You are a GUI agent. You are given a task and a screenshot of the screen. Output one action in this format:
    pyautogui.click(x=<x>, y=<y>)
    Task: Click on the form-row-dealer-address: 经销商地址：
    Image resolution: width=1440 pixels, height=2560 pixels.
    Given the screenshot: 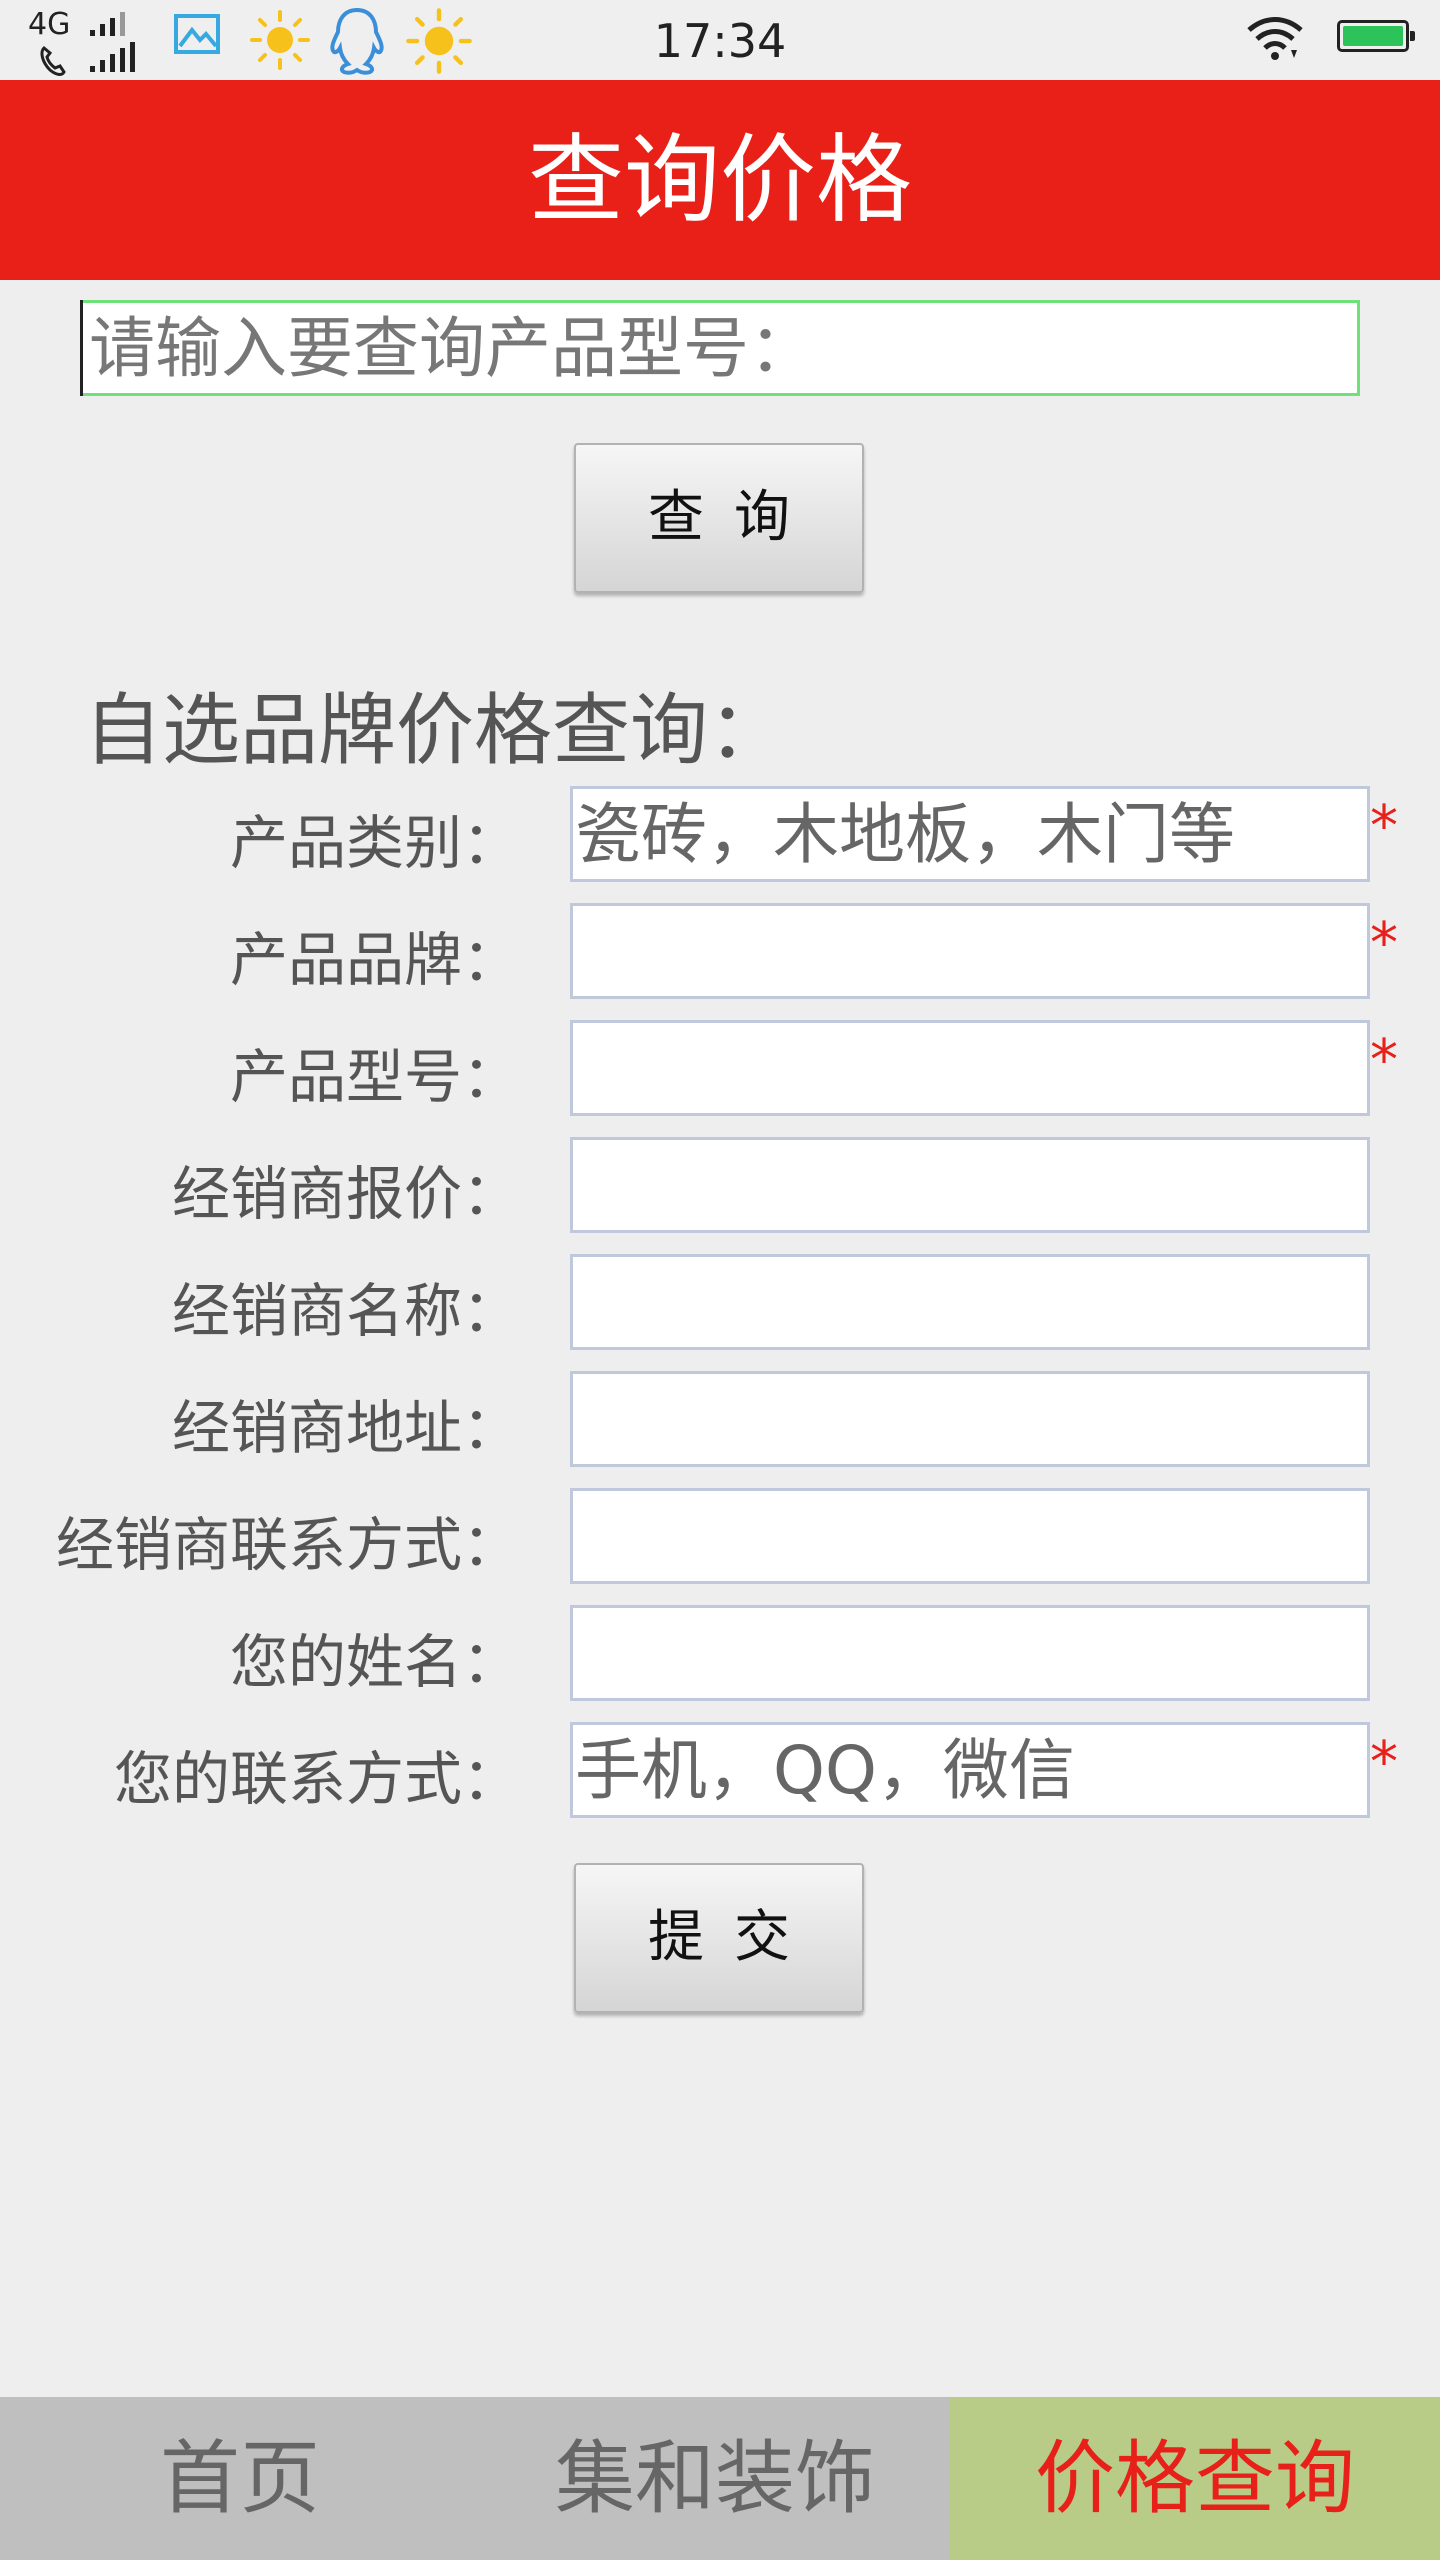 What is the action you would take?
    pyautogui.click(x=720, y=1419)
    